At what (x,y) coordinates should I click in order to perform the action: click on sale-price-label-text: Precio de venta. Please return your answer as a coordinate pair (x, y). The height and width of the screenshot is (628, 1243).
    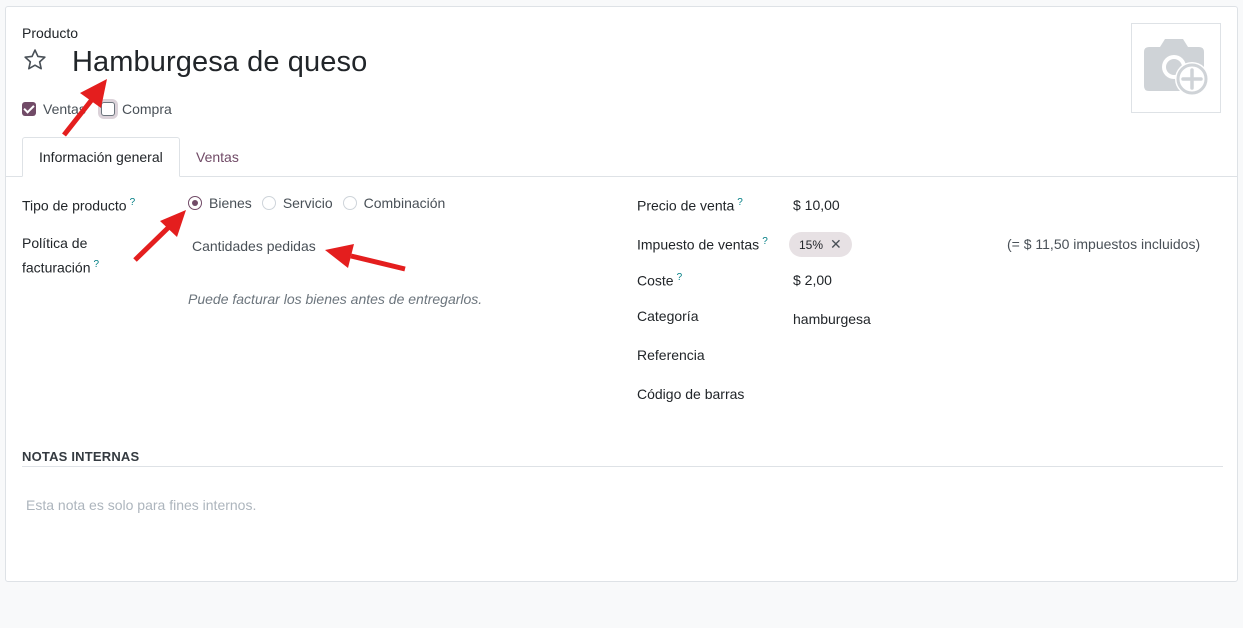
    Looking at the image, I should click on (686, 205).